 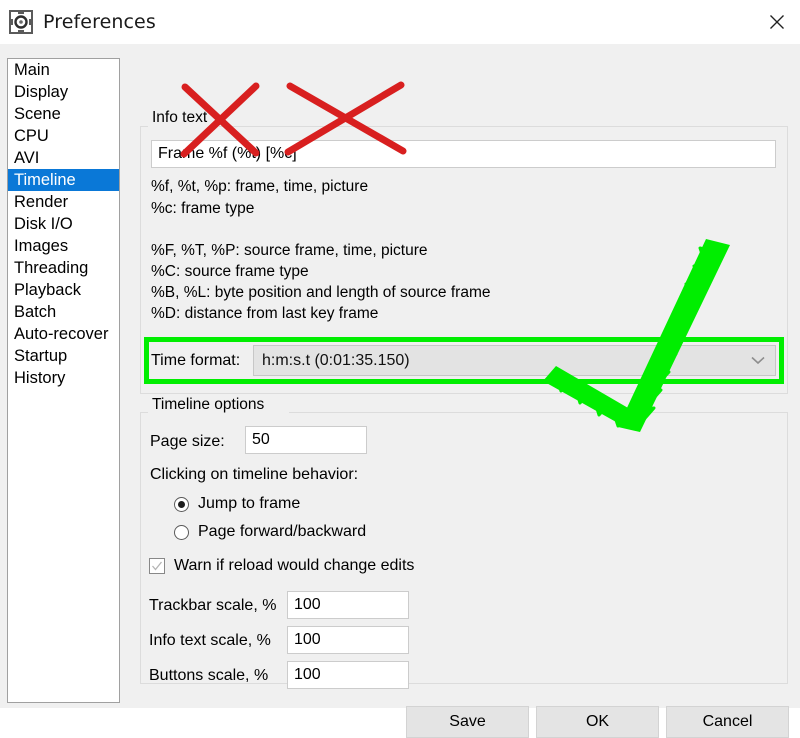 I want to click on radio-indicator-page, so click(x=181, y=532).